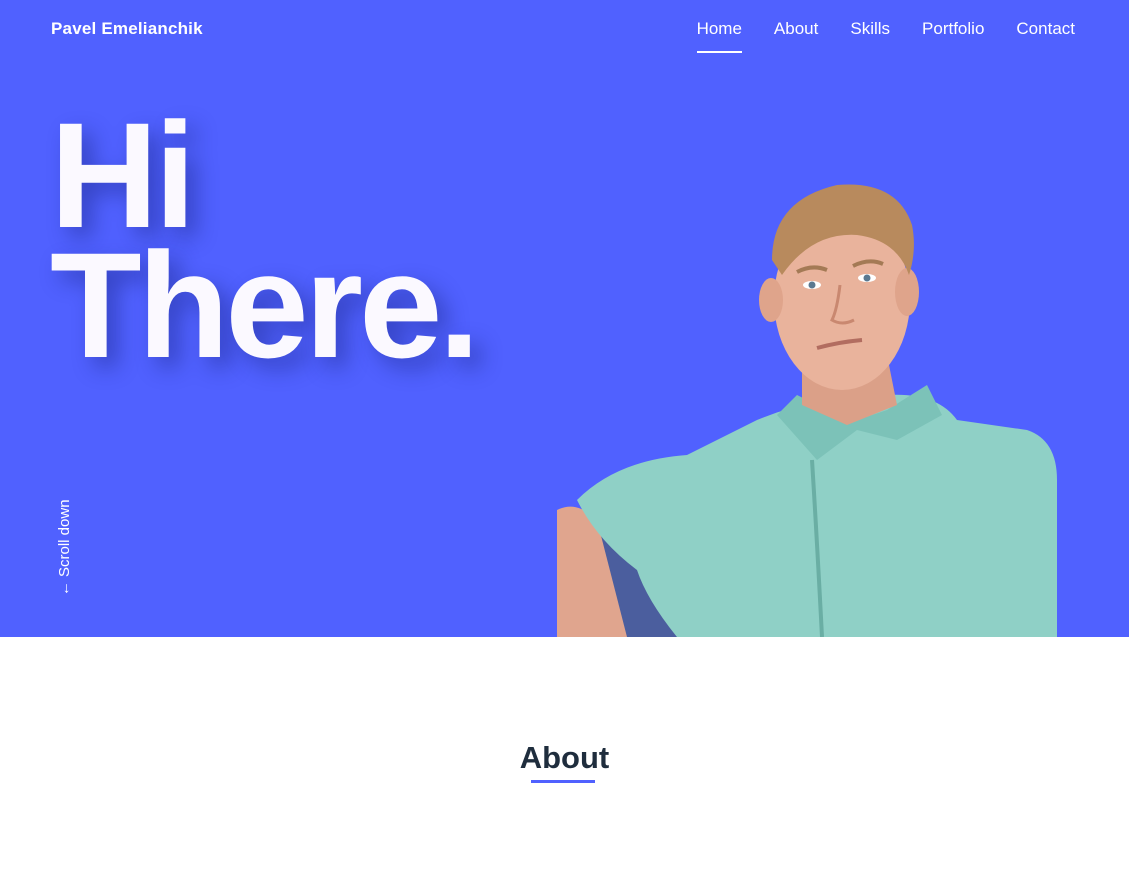 This screenshot has width=1129, height=894. What do you see at coordinates (719, 36) in the screenshot?
I see `nav-item-home: Home` at bounding box center [719, 36].